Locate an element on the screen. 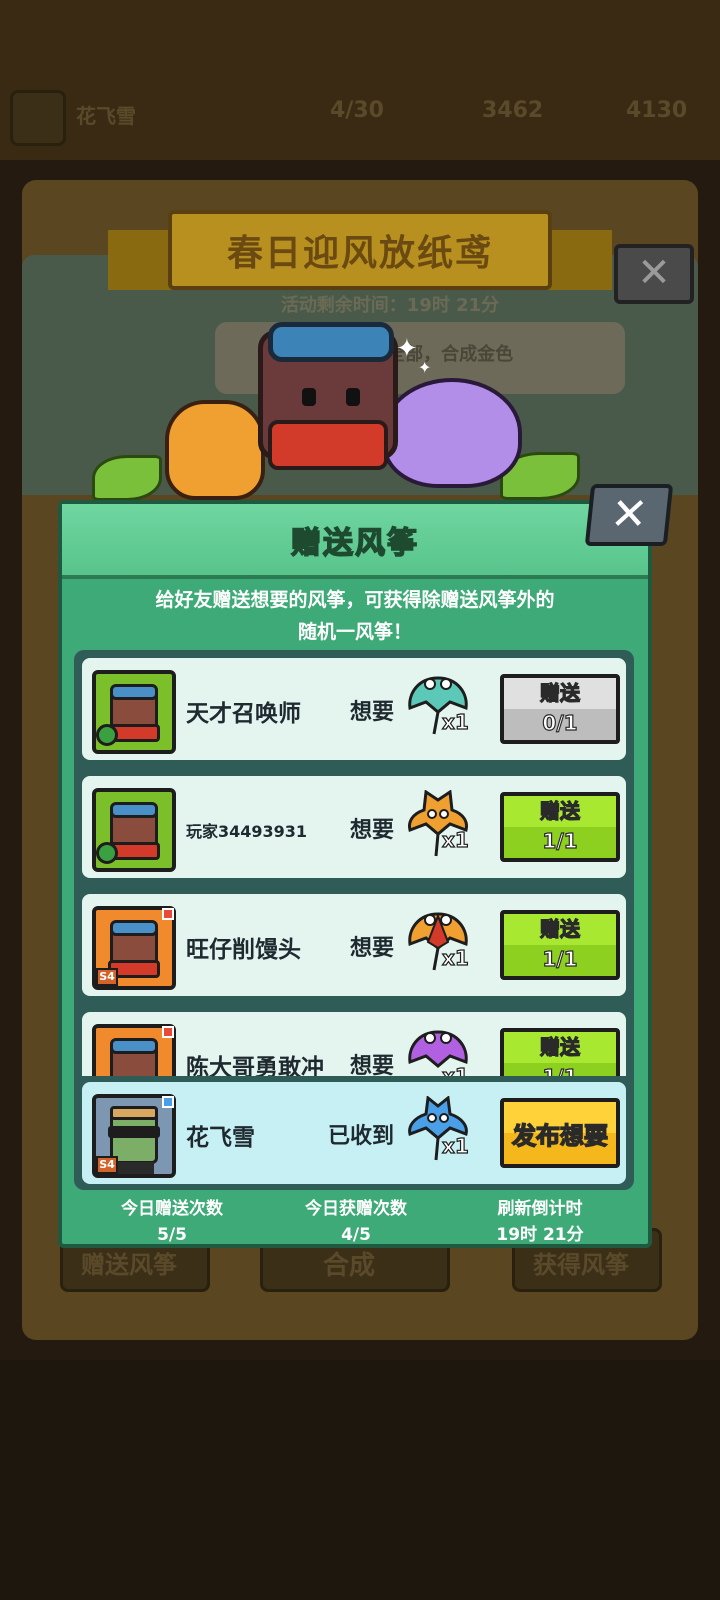 This screenshot has height=1600, width=720. hero-scarf-art is located at coordinates (328, 445).